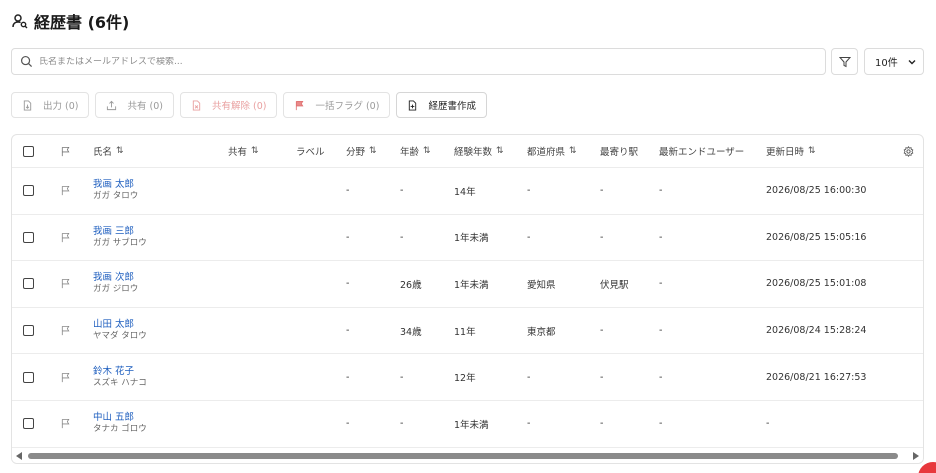 The image size is (936, 473). Describe the element at coordinates (614, 285) in the screenshot. I see `station-cell: 伏見駅` at that location.